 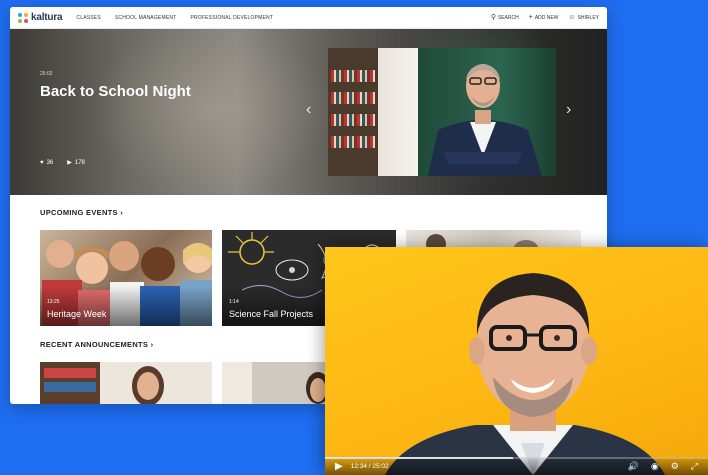 I want to click on upcoming-events-title: UPCOMING EVENTS, so click(x=79, y=212).